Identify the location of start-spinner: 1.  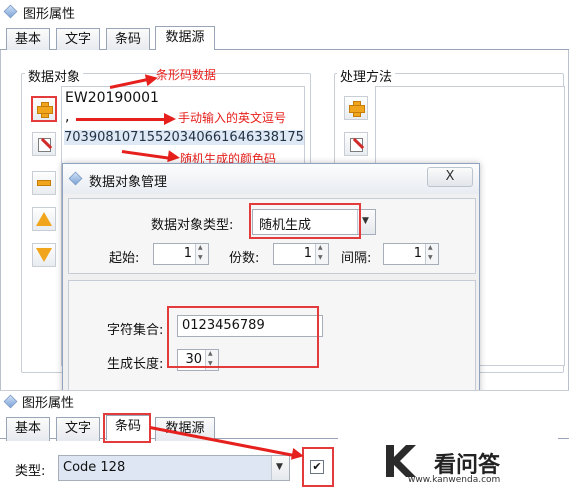
(181, 254).